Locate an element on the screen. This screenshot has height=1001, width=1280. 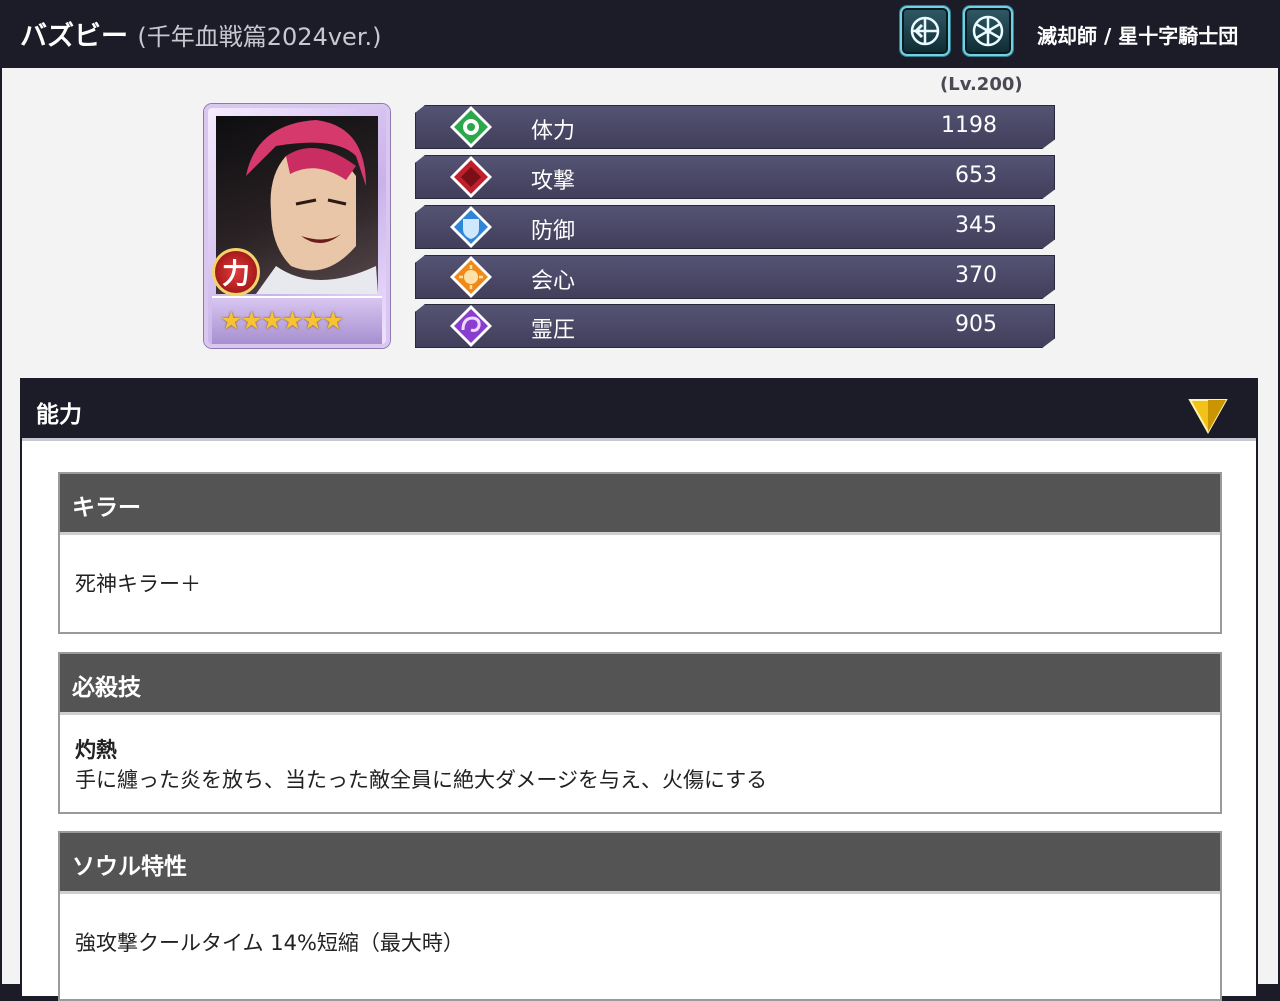
stat-label: 防御 is located at coordinates (553, 231).